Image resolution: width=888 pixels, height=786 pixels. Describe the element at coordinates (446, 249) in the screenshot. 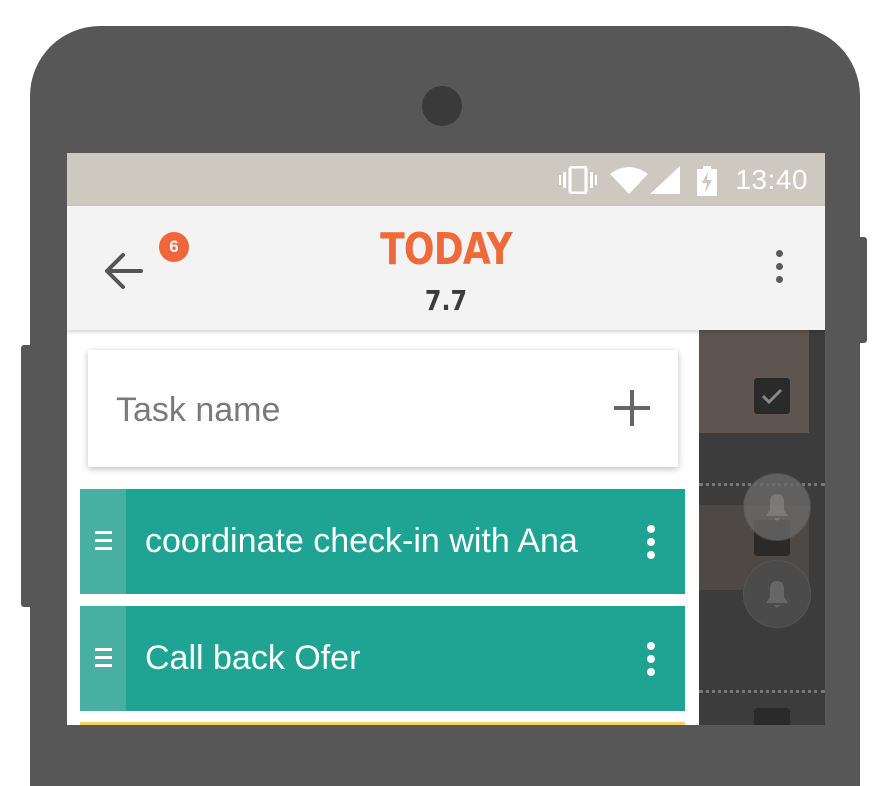

I see `page-title: TODAY` at that location.